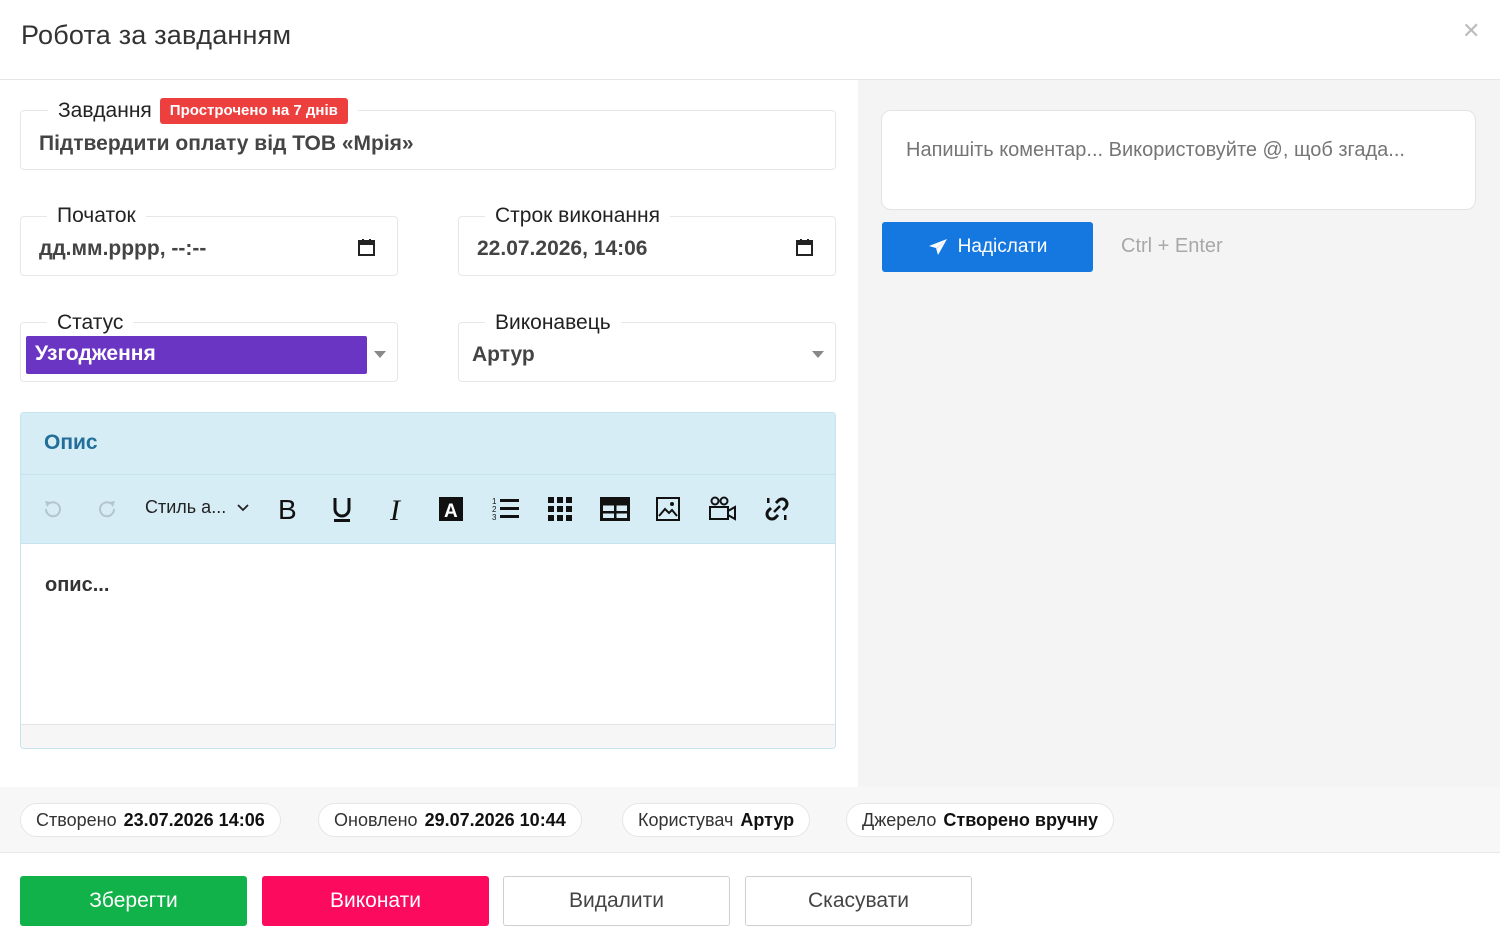 This screenshot has width=1500, height=943. I want to click on assignee-select: Виконавець Артур, so click(647, 346).